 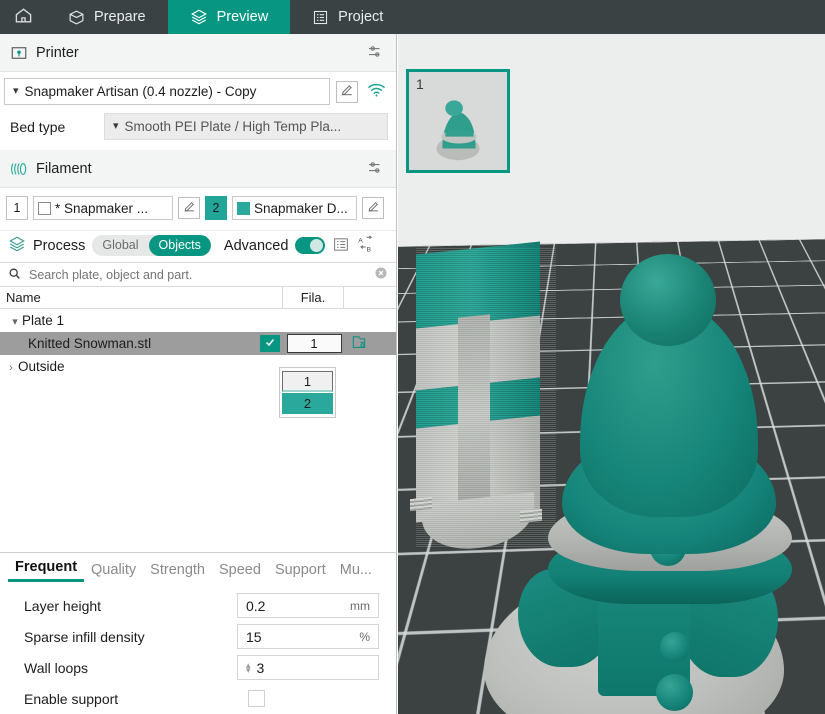 I want to click on printer-edit-button, so click(x=347, y=91).